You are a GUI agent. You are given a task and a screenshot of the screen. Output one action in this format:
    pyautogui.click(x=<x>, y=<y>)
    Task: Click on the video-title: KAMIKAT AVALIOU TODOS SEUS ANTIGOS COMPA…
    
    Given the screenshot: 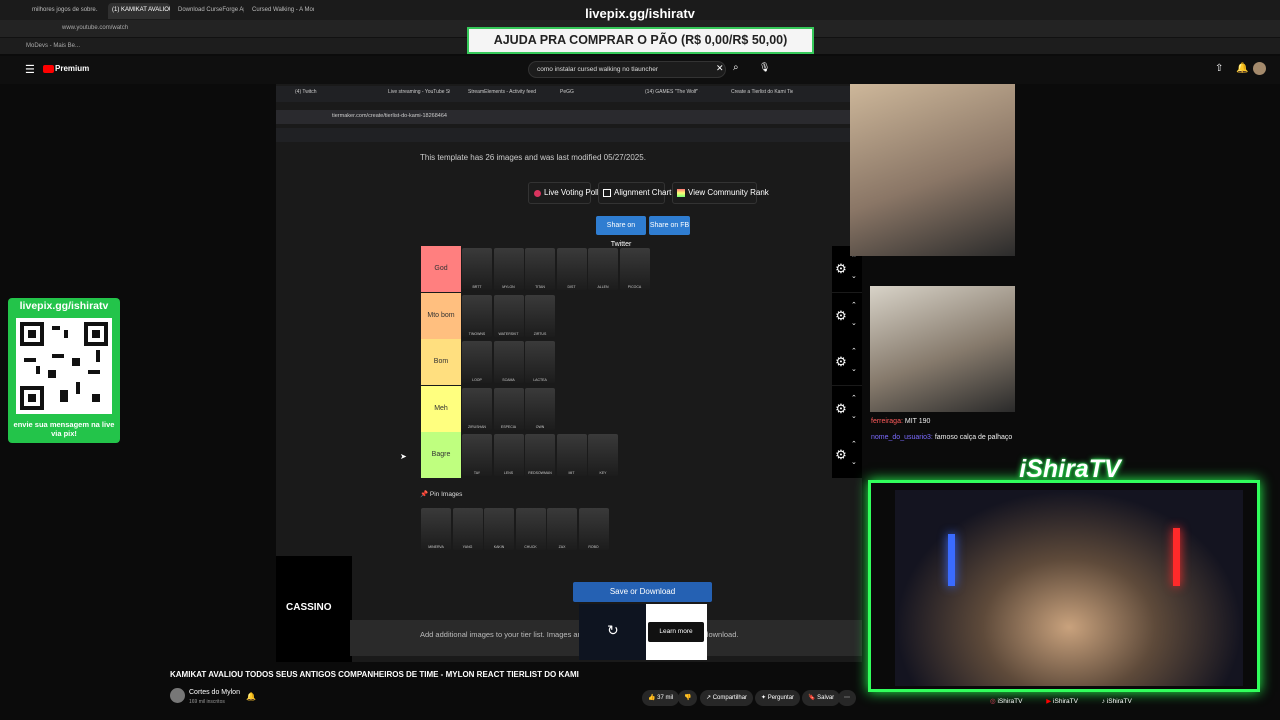 What is the action you would take?
    pyautogui.click(x=374, y=674)
    